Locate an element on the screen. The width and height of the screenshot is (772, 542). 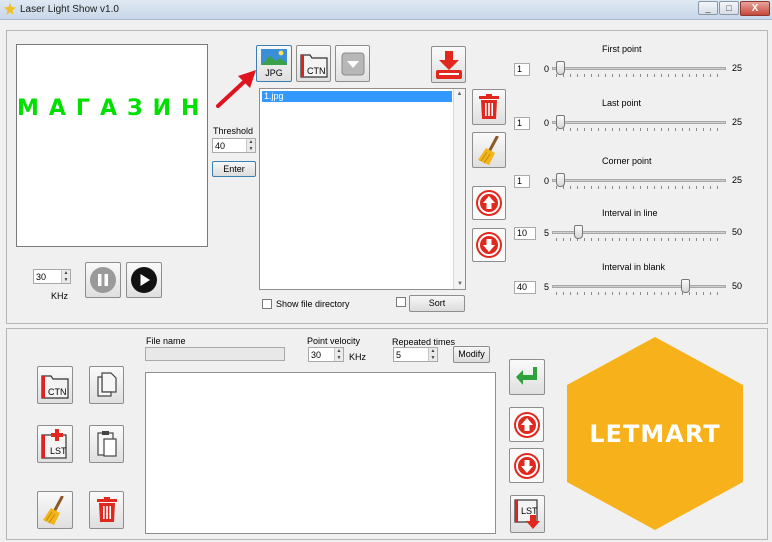
insert-button is located at coordinates (527, 377).